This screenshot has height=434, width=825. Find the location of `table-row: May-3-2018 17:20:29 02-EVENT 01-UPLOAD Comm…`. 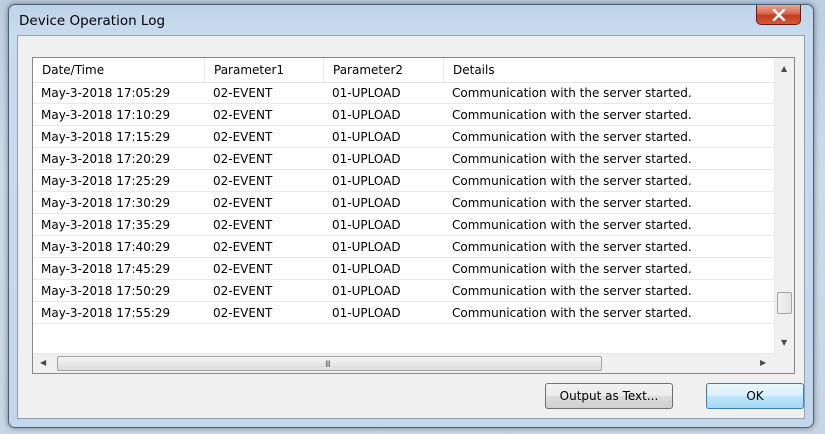

table-row: May-3-2018 17:20:29 02-EVENT 01-UPLOAD Comm… is located at coordinates (404, 159).